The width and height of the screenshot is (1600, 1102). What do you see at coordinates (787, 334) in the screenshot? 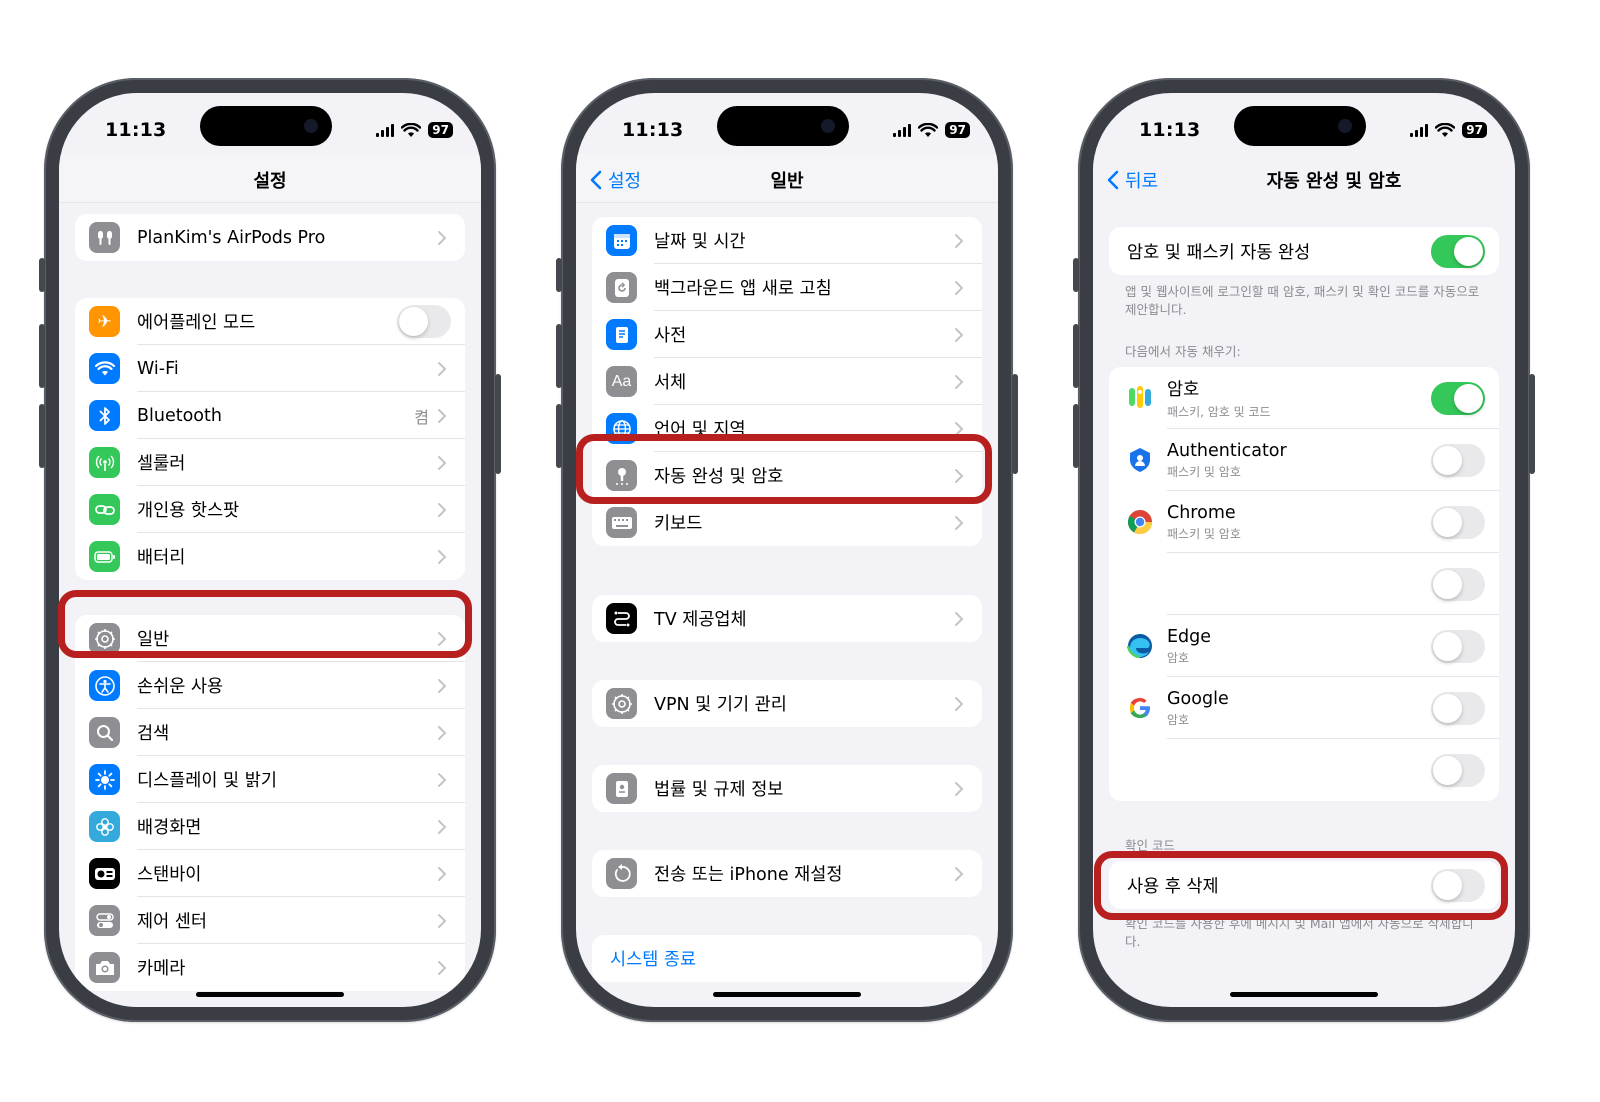
I see `settings-row-dictionary: 사전` at bounding box center [787, 334].